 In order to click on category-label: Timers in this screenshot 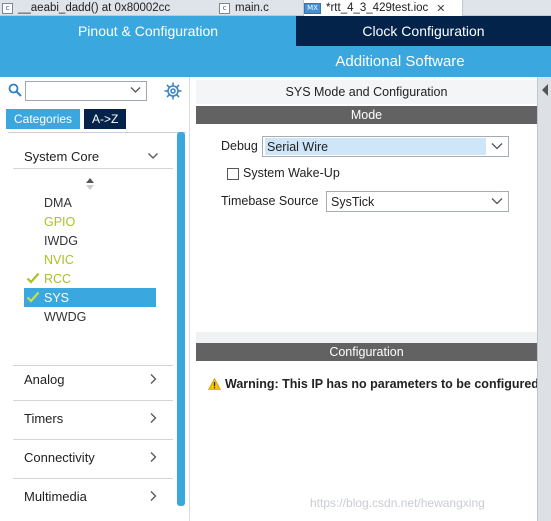, I will do `click(44, 418)`.